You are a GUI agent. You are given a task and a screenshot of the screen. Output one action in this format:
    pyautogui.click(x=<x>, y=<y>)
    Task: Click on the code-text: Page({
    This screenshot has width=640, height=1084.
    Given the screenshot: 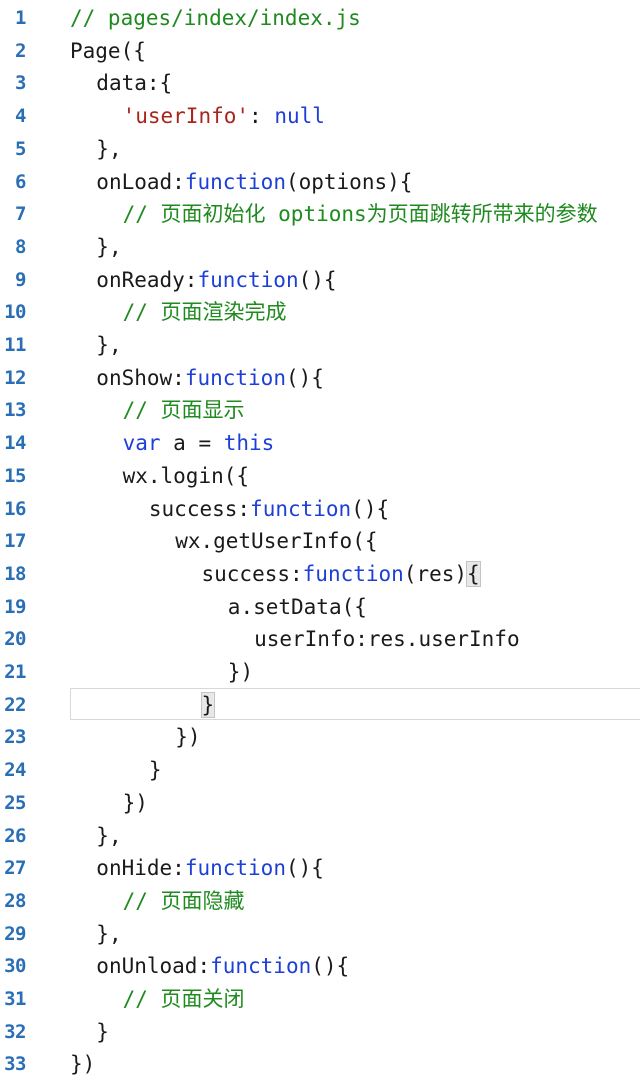 What is the action you would take?
    pyautogui.click(x=108, y=51)
    